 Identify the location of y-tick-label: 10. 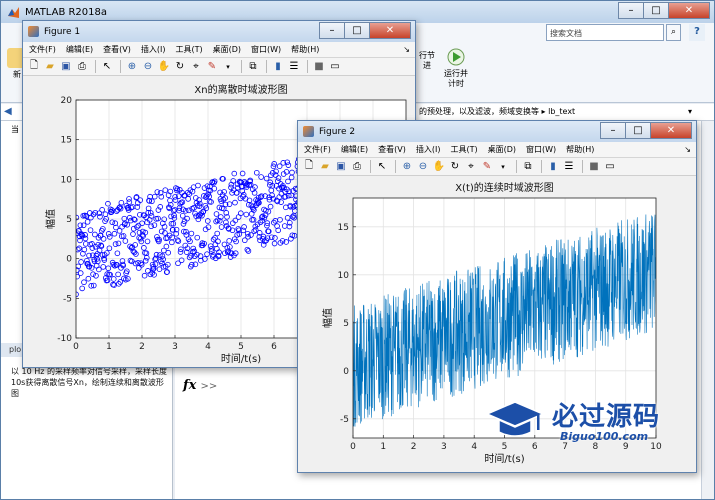
(67, 180).